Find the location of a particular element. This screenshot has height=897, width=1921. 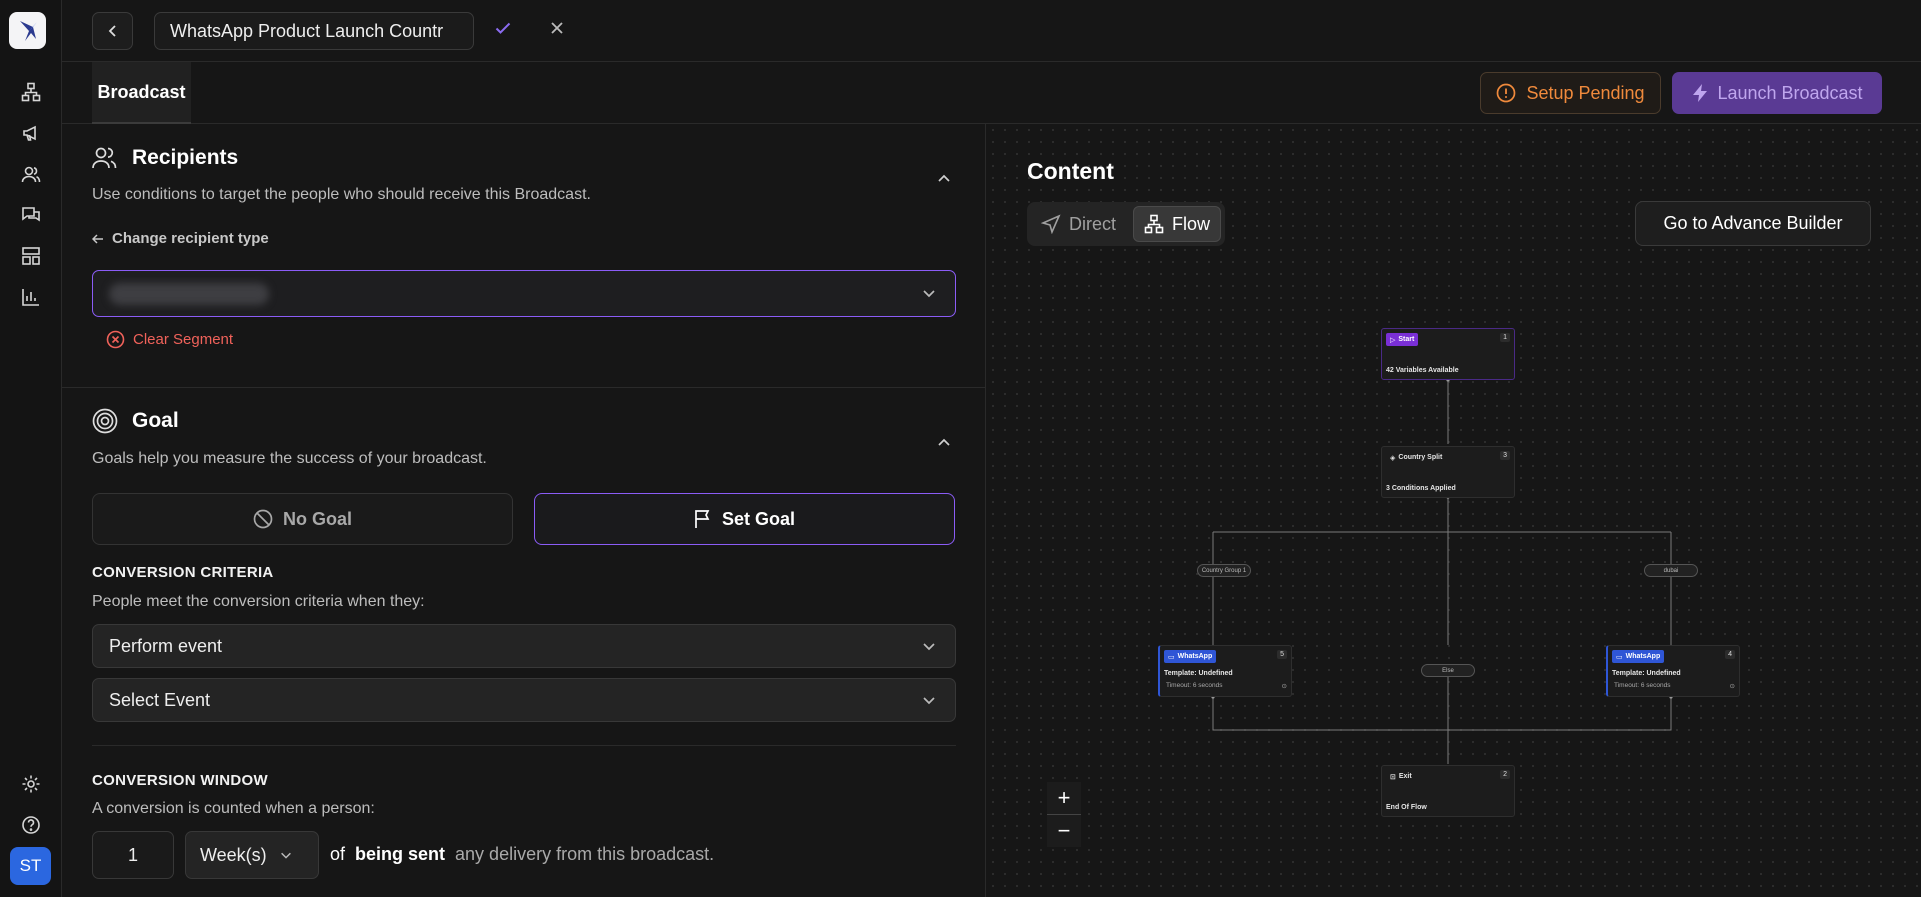

clear-segment-label: Clear Segment is located at coordinates (183, 339).